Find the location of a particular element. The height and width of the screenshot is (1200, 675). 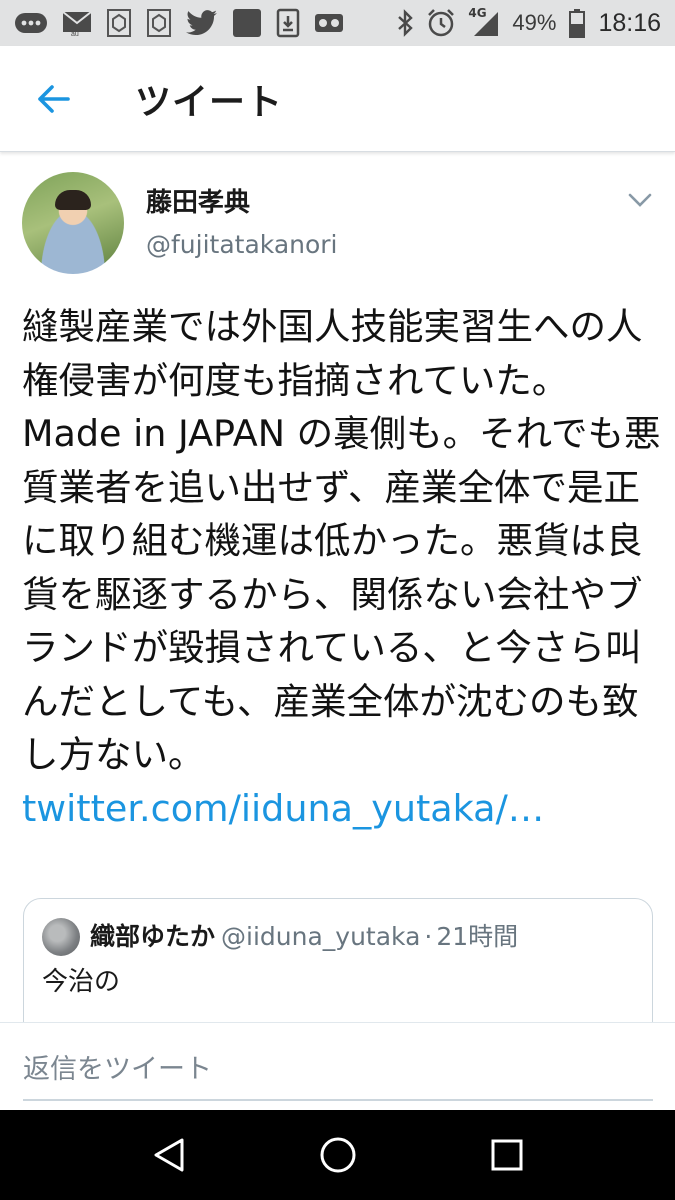

nav-home-button is located at coordinates (338, 1155).